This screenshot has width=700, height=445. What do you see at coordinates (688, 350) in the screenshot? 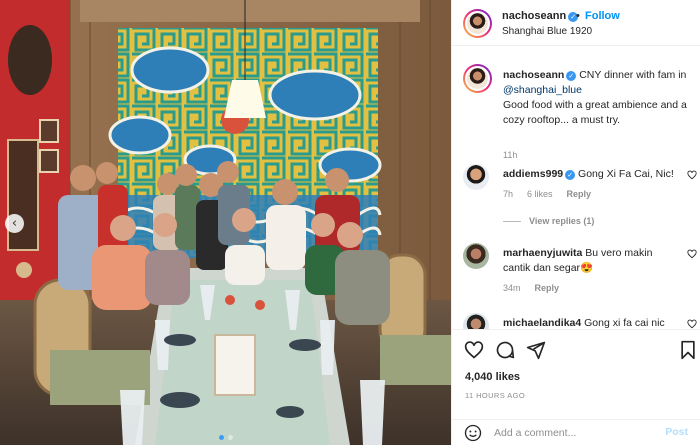
I see `bookmark-icon` at bounding box center [688, 350].